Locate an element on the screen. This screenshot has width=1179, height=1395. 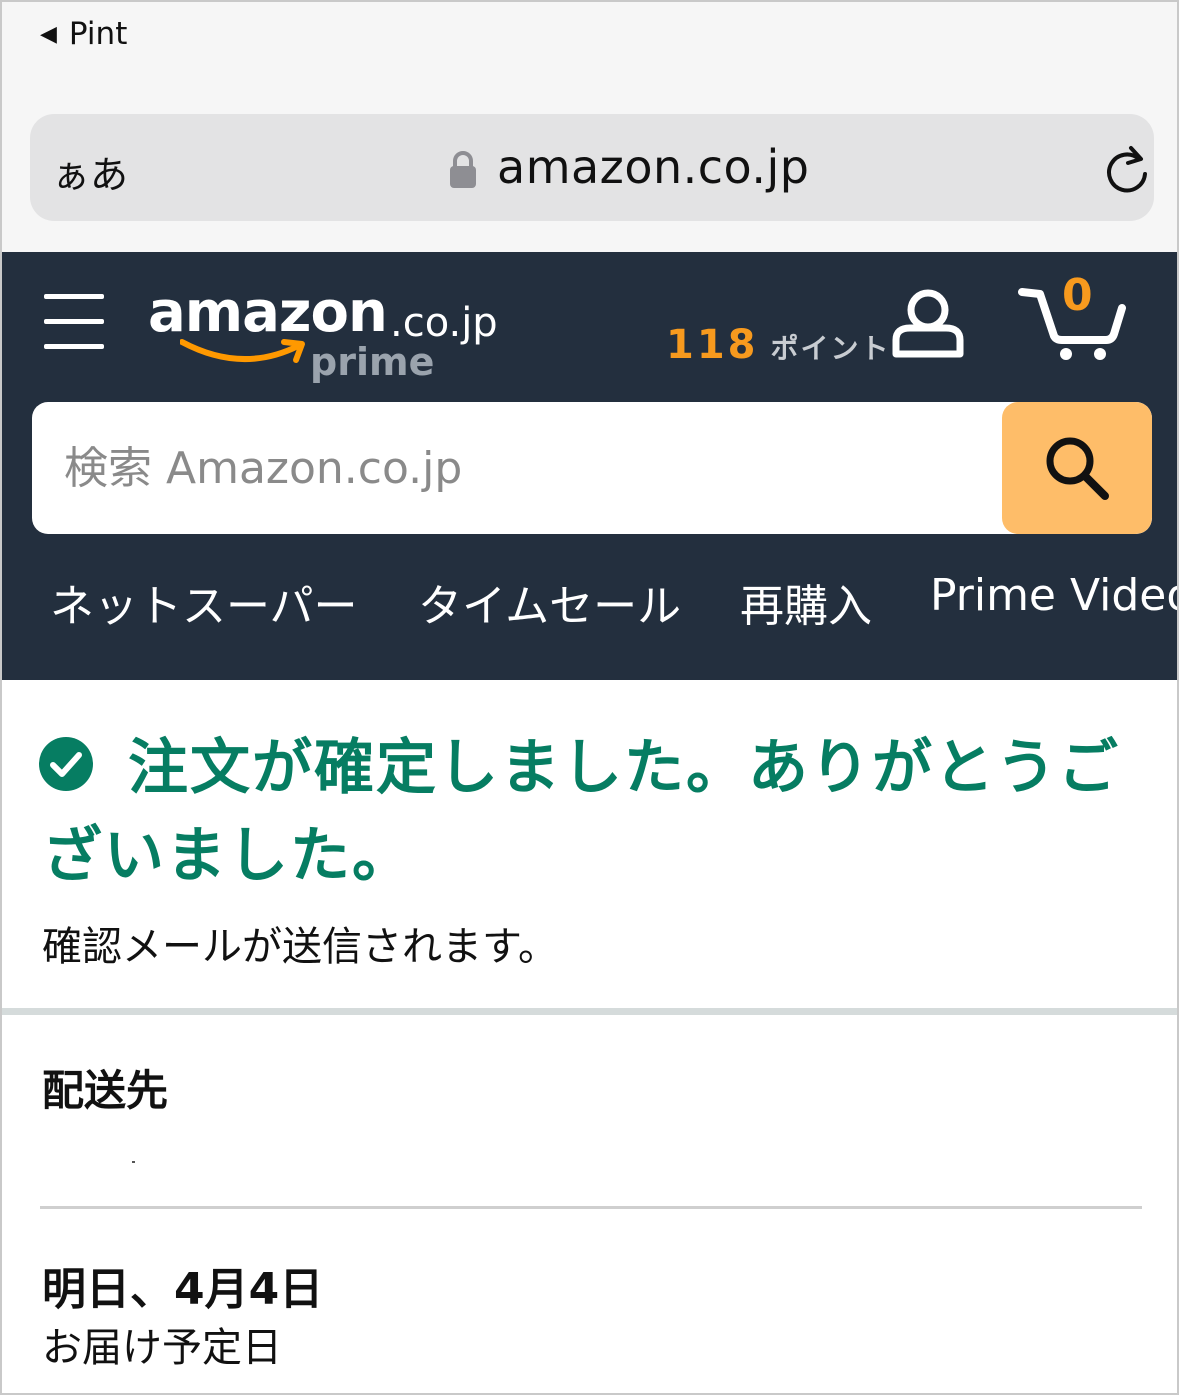
search-icon is located at coordinates (1077, 468).